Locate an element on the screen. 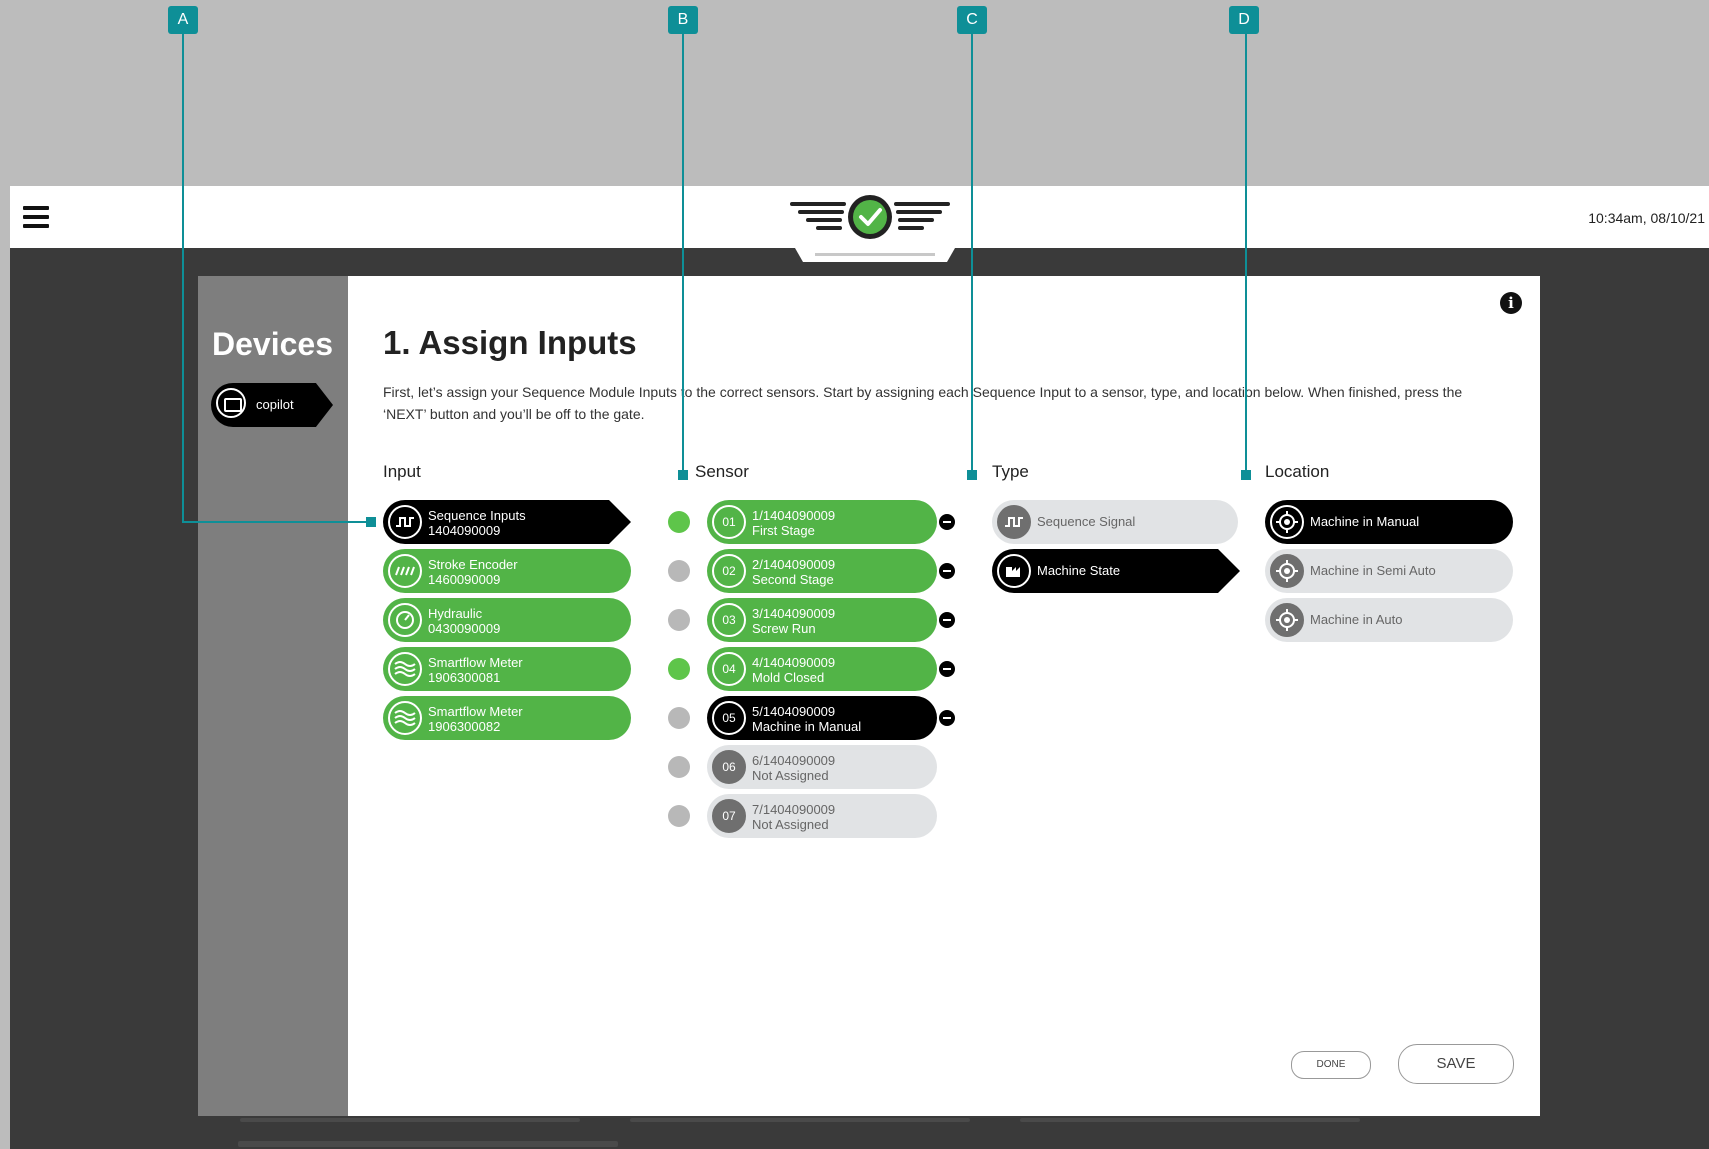 The image size is (1709, 1149). callout-label-c: C is located at coordinates (972, 20).